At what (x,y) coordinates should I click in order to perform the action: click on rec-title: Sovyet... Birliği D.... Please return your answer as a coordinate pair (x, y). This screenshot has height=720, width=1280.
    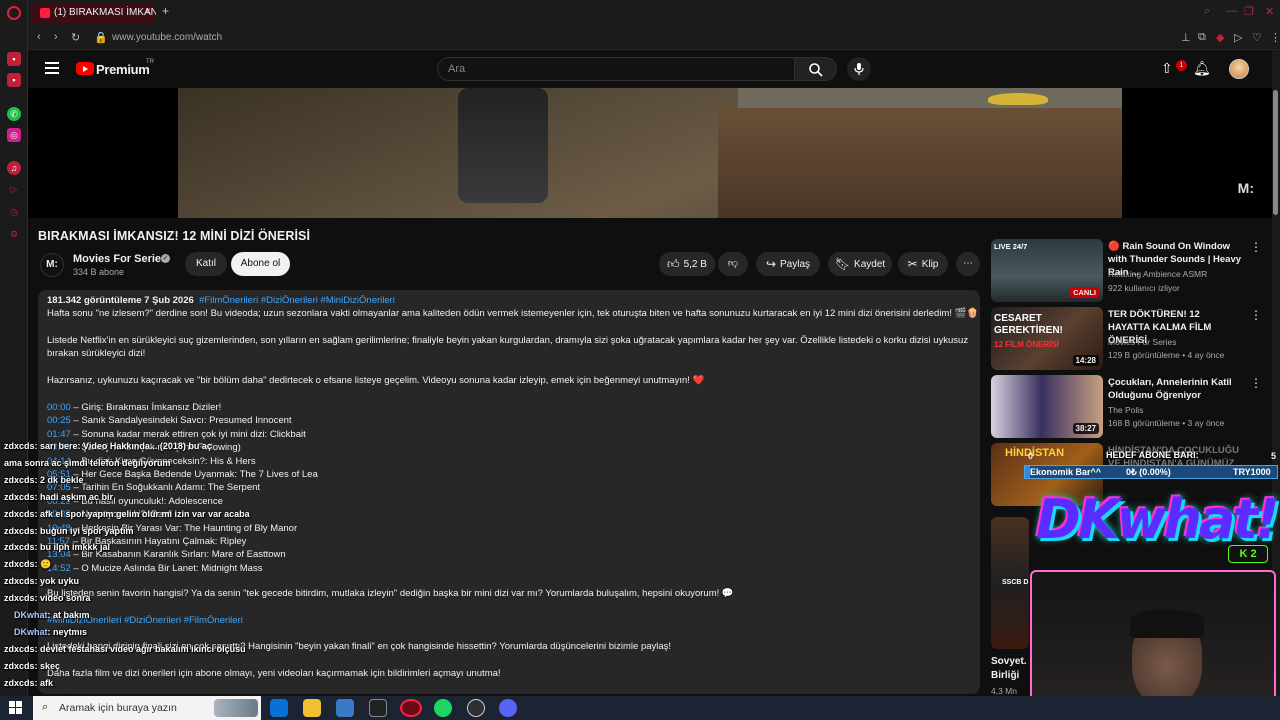
    Looking at the image, I should click on (1009, 669).